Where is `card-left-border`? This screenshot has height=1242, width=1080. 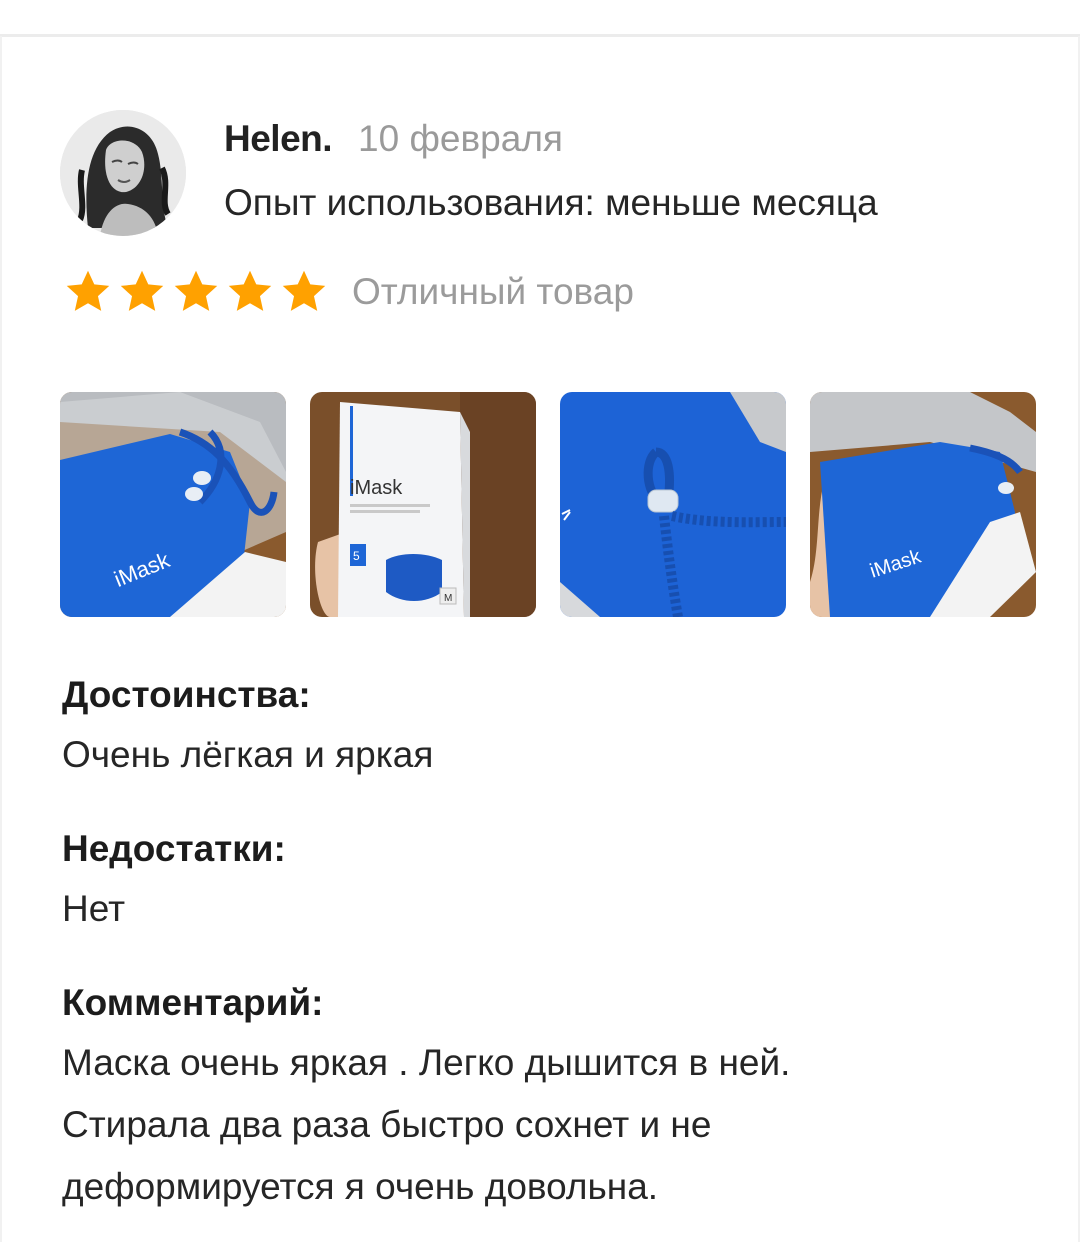 card-left-border is located at coordinates (1, 639).